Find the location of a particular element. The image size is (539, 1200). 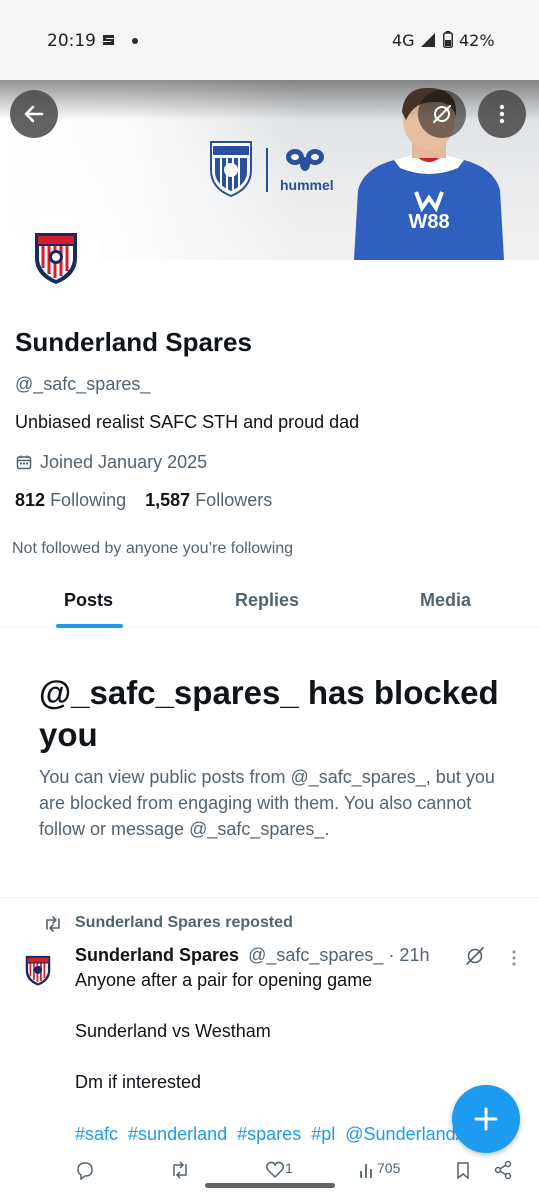

profile-avatar is located at coordinates (56, 258).